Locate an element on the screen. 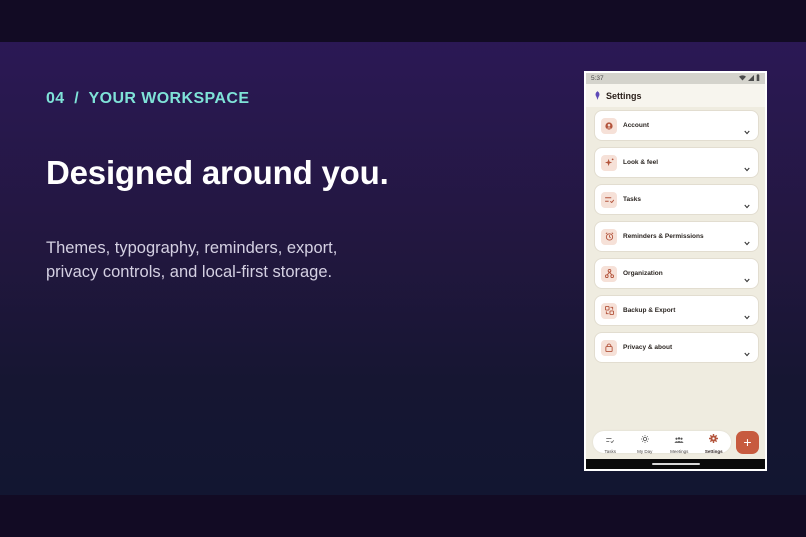 This screenshot has height=537, width=806. settings-item-tasks: Tasks is located at coordinates (676, 199).